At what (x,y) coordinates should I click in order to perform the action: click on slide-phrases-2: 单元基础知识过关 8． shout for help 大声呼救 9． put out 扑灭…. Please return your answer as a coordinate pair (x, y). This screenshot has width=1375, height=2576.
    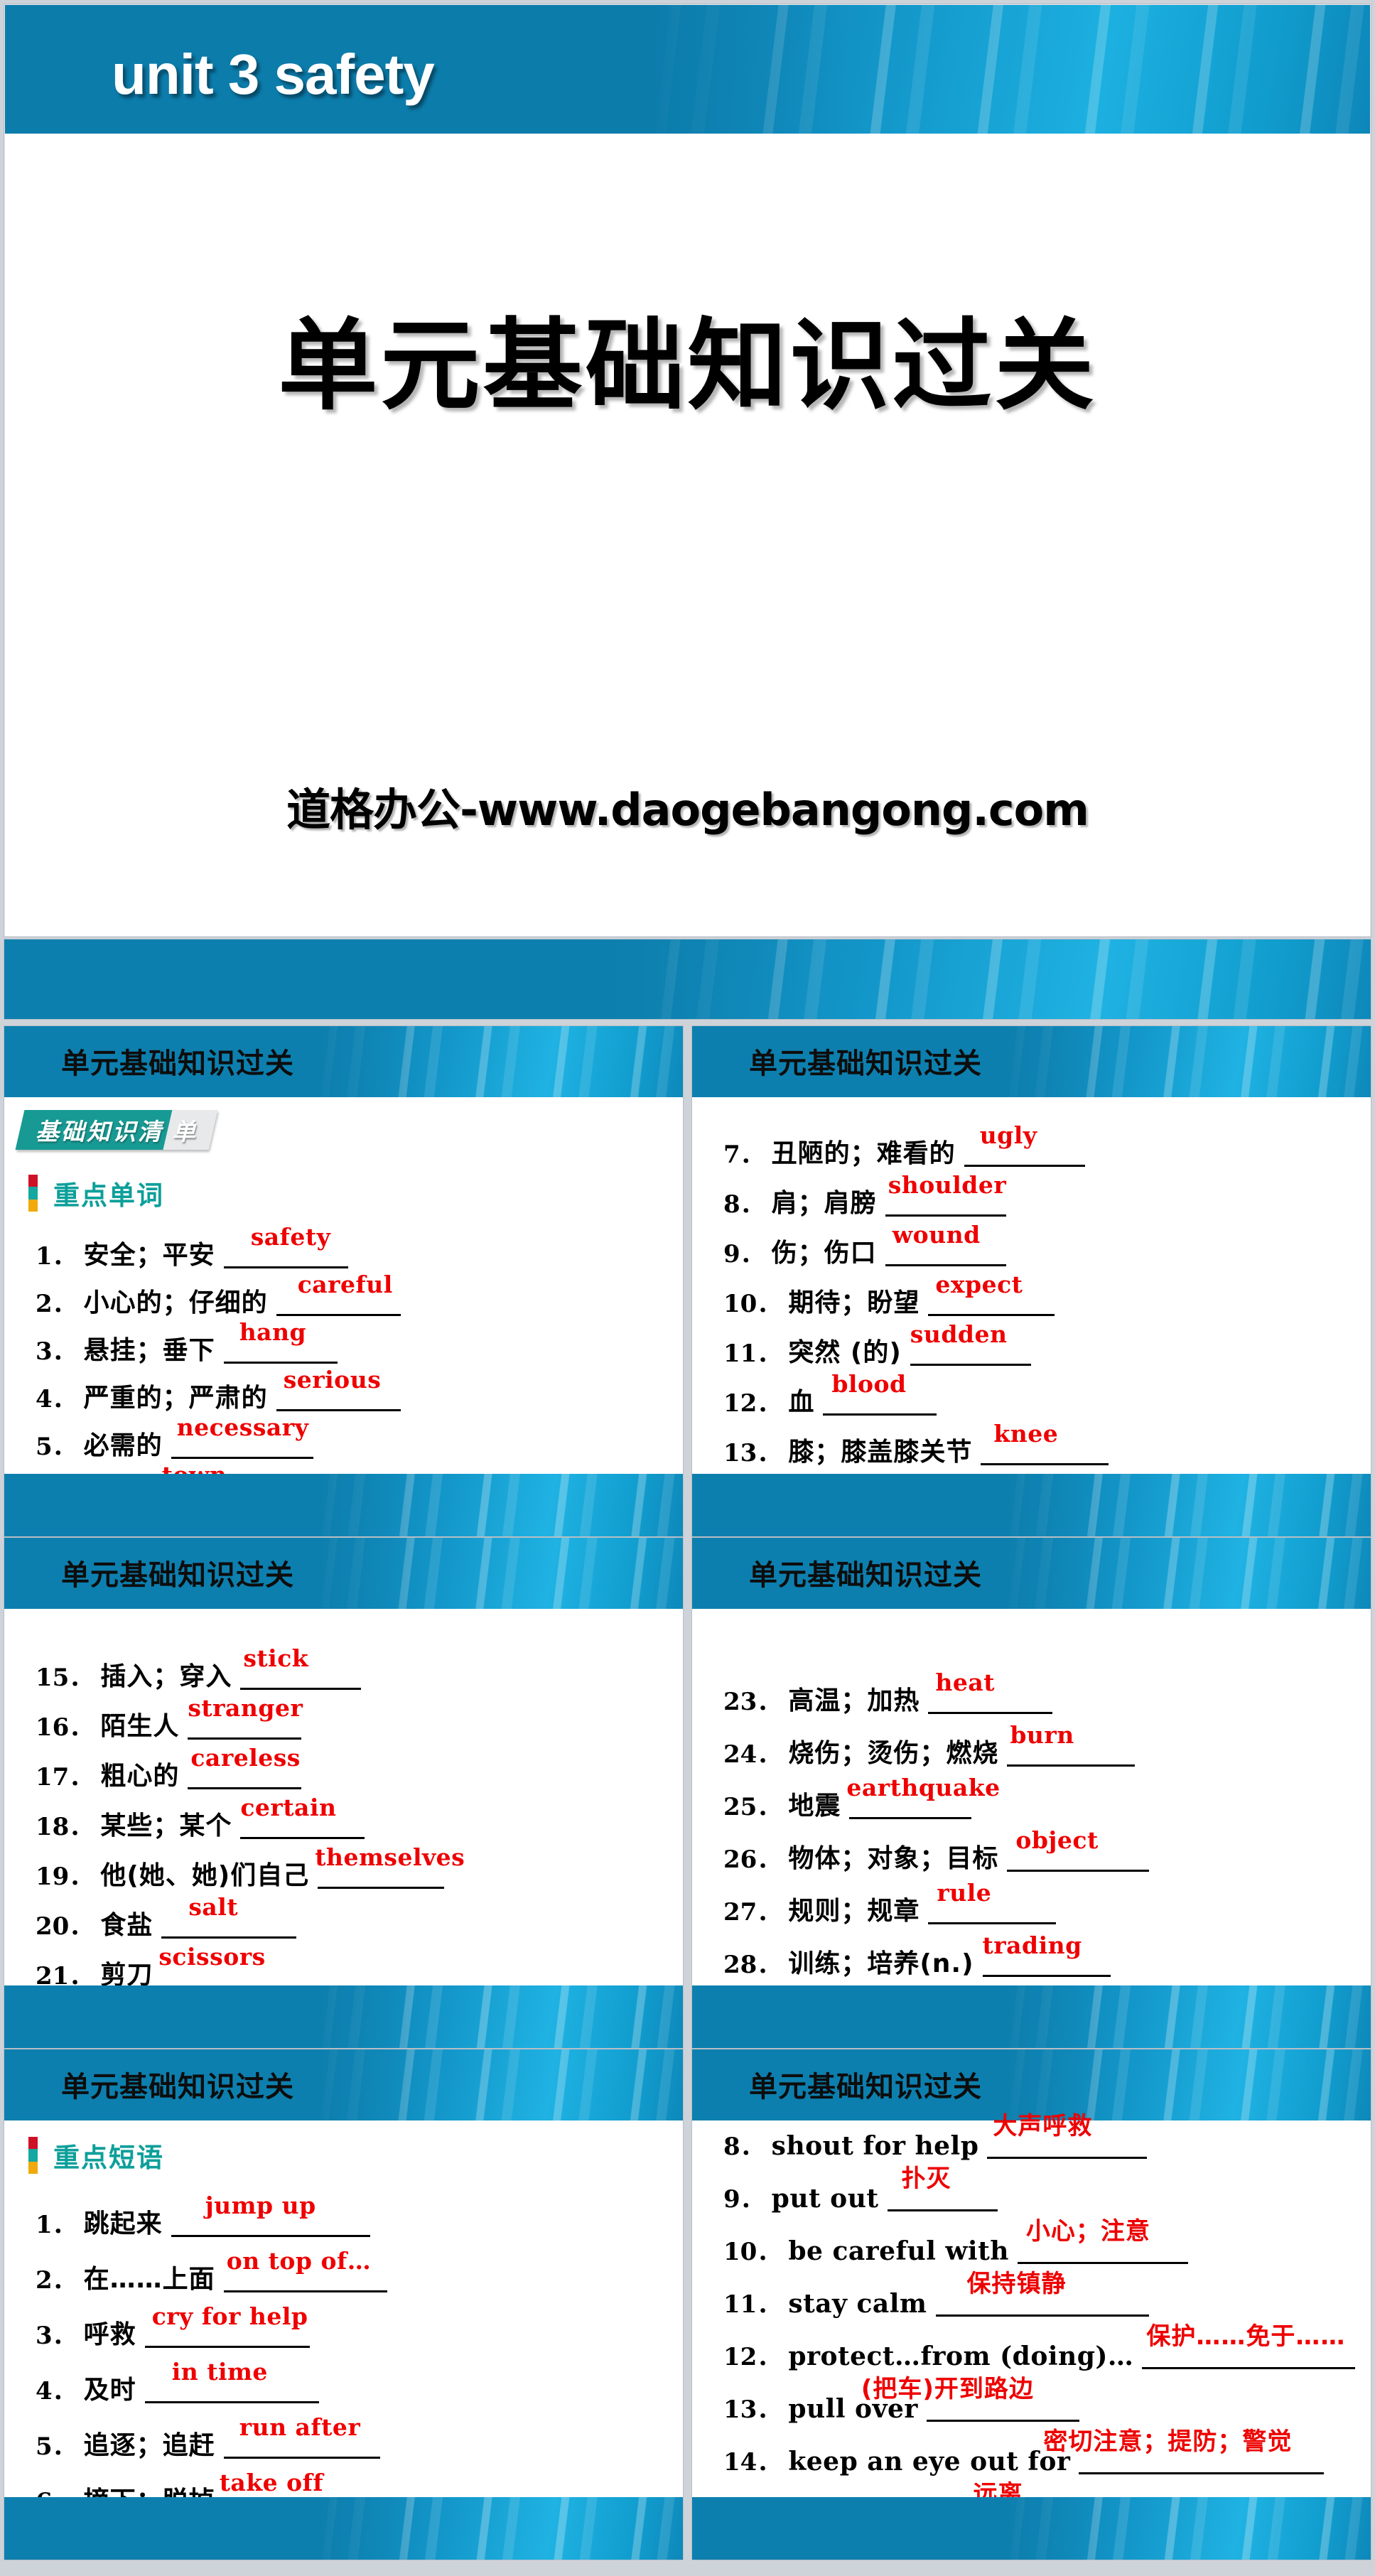
    Looking at the image, I should click on (1031, 2305).